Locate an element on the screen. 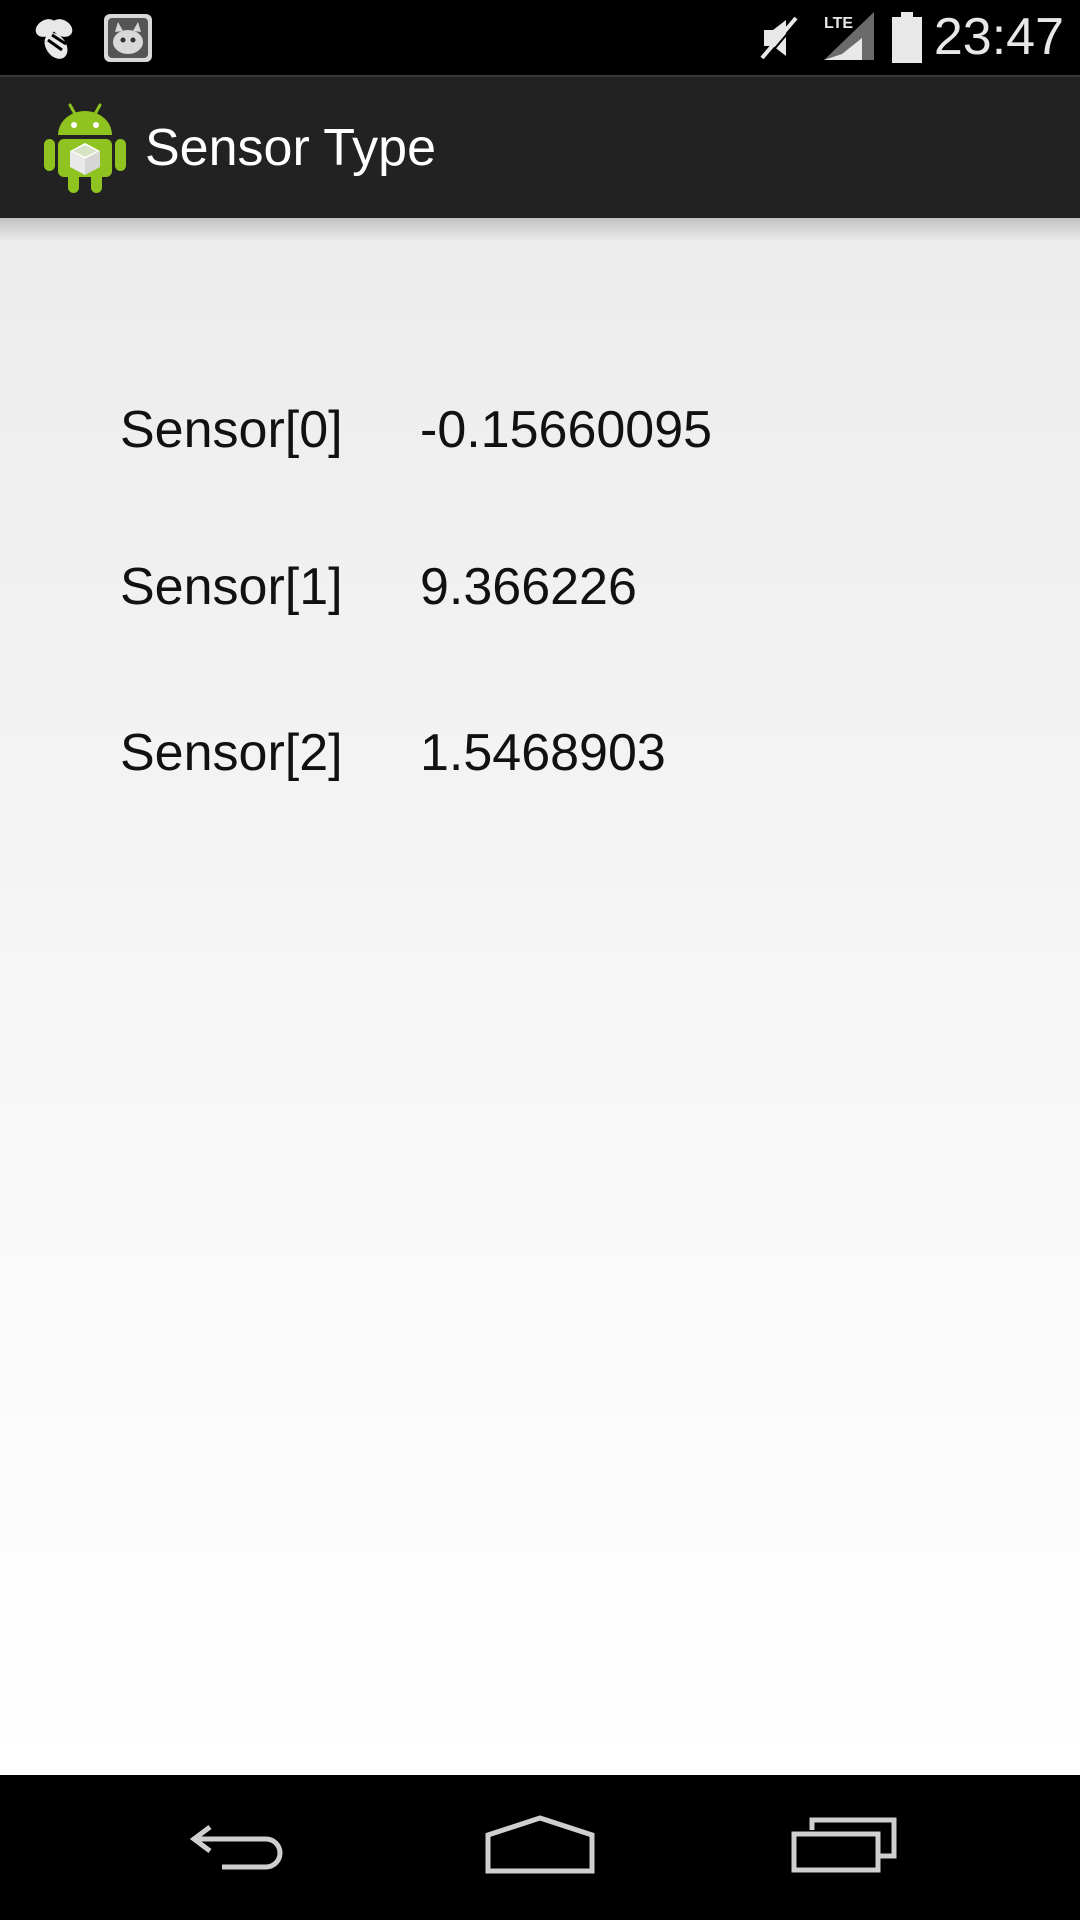 The height and width of the screenshot is (1920, 1080). sensor-row-0: Sensor[0] -0.15660095 is located at coordinates (570, 435).